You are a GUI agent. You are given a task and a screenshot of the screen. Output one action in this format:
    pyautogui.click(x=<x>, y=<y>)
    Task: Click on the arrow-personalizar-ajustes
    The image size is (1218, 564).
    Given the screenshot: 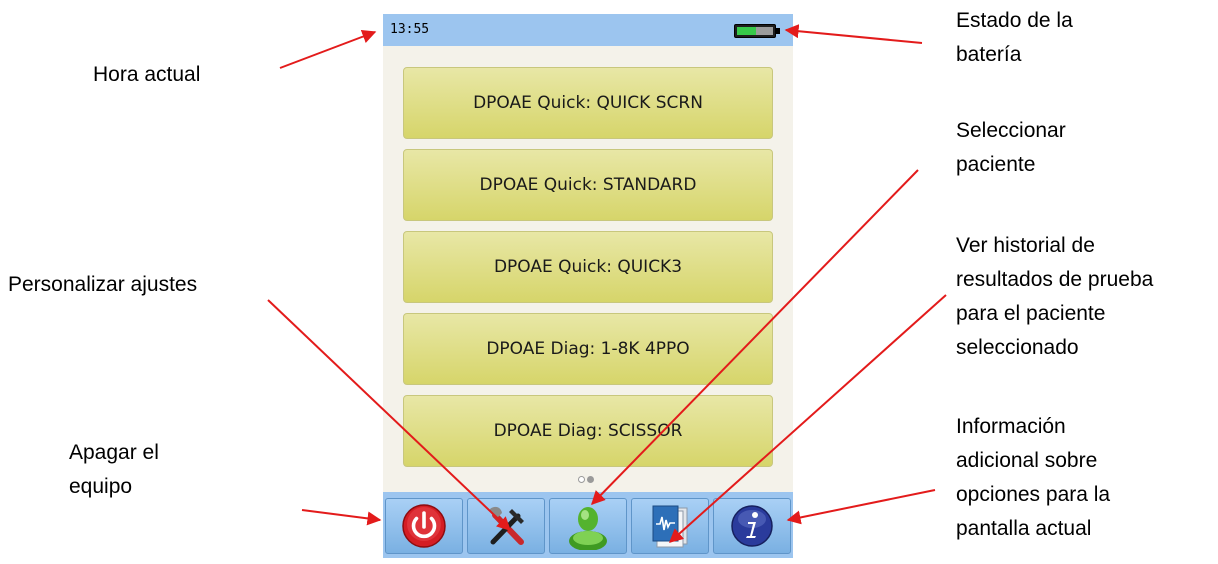 What is the action you would take?
    pyautogui.click(x=389, y=415)
    